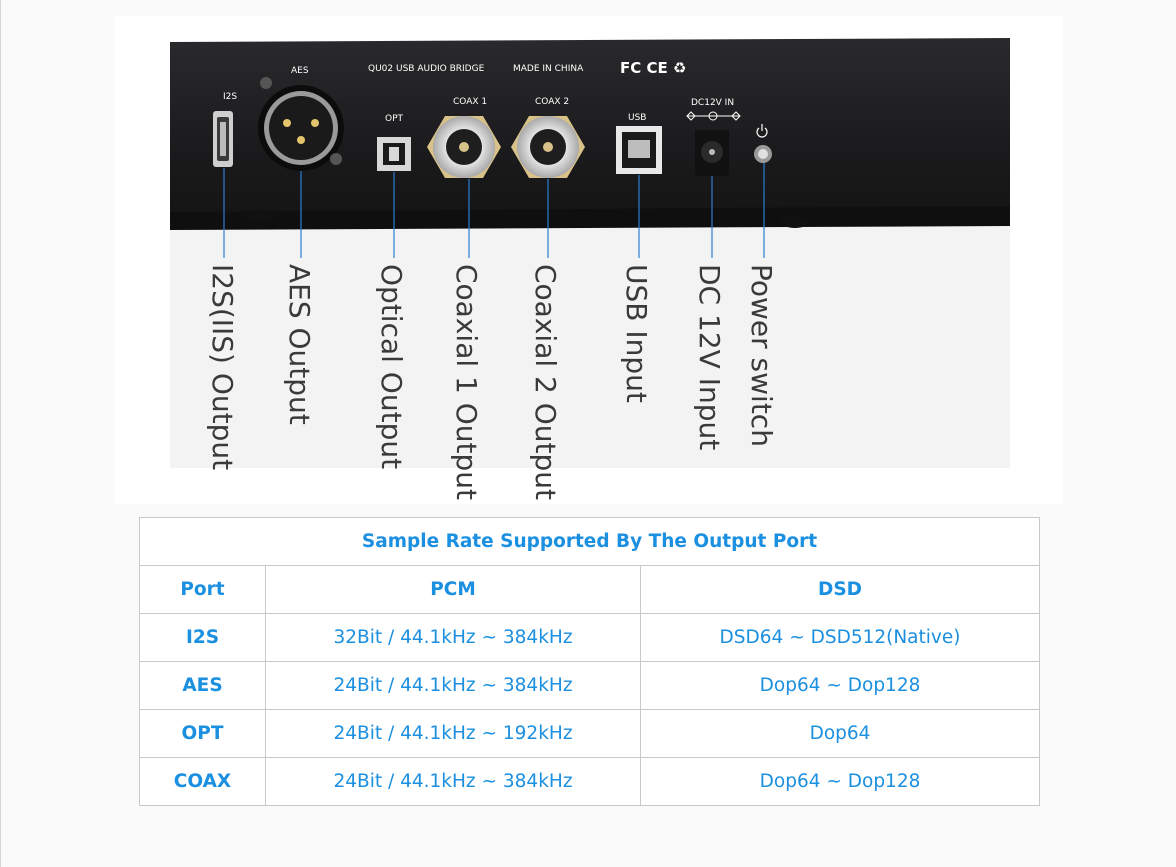 This screenshot has height=867, width=1176. Describe the element at coordinates (202, 733) in the screenshot. I see `cell-port: OPT` at that location.